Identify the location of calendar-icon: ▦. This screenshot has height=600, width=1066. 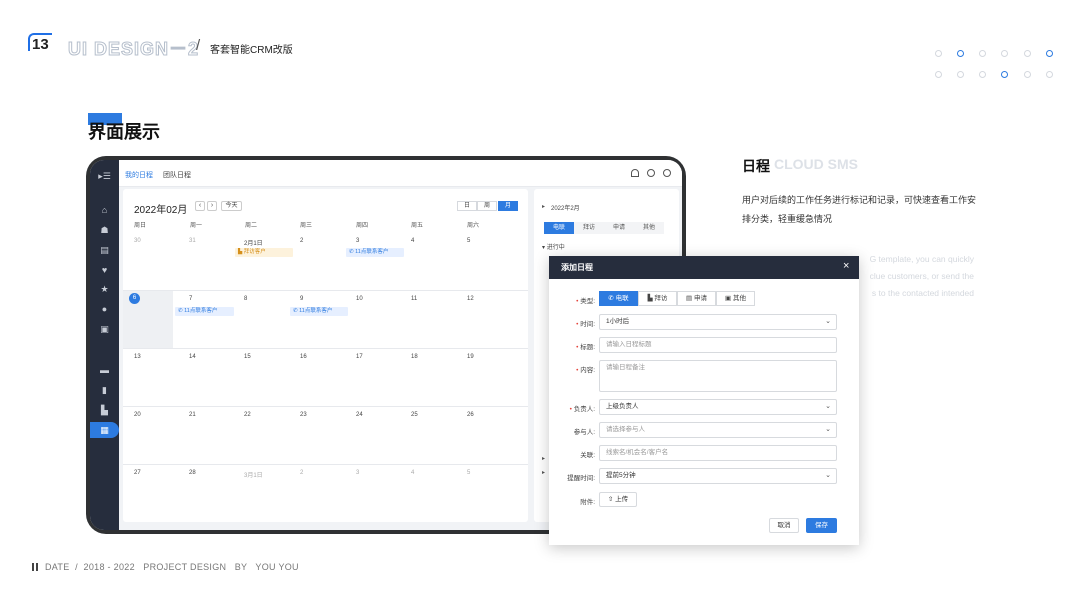
(104, 430).